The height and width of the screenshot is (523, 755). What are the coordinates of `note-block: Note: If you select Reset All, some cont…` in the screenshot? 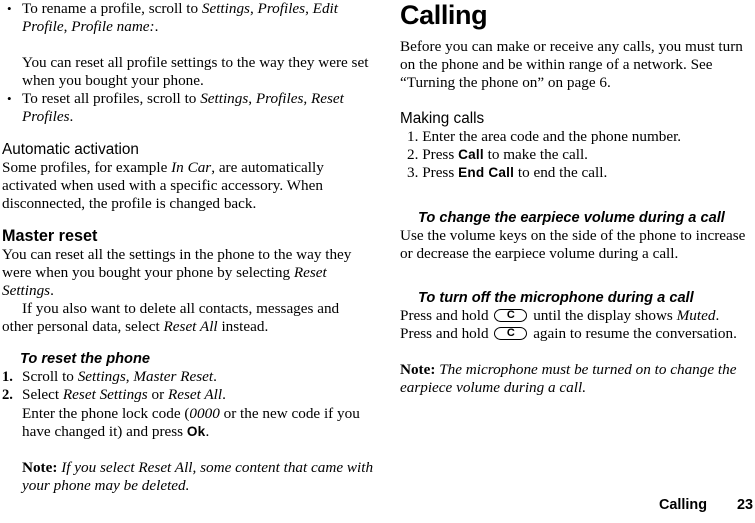 It's located at (188, 477).